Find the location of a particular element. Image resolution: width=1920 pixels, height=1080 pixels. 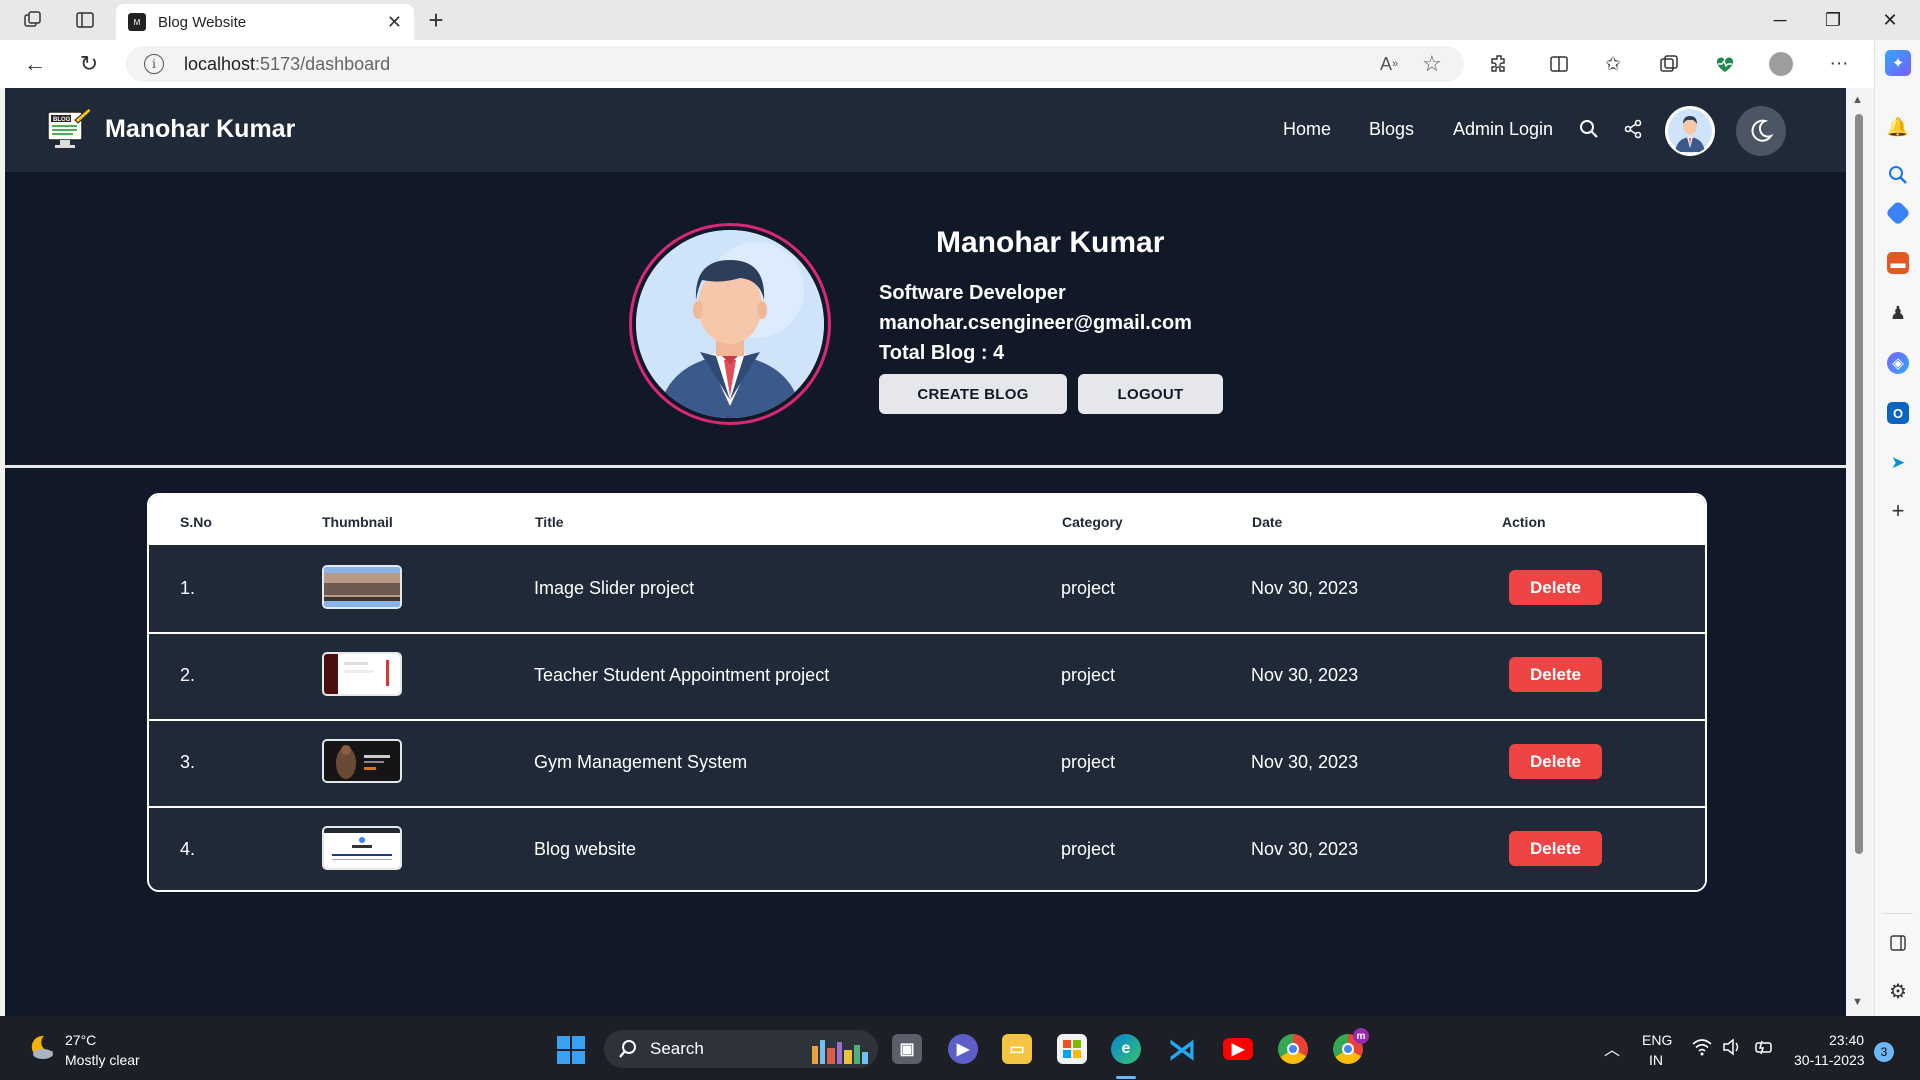

read-aloud-icon: A» is located at coordinates (1389, 64).